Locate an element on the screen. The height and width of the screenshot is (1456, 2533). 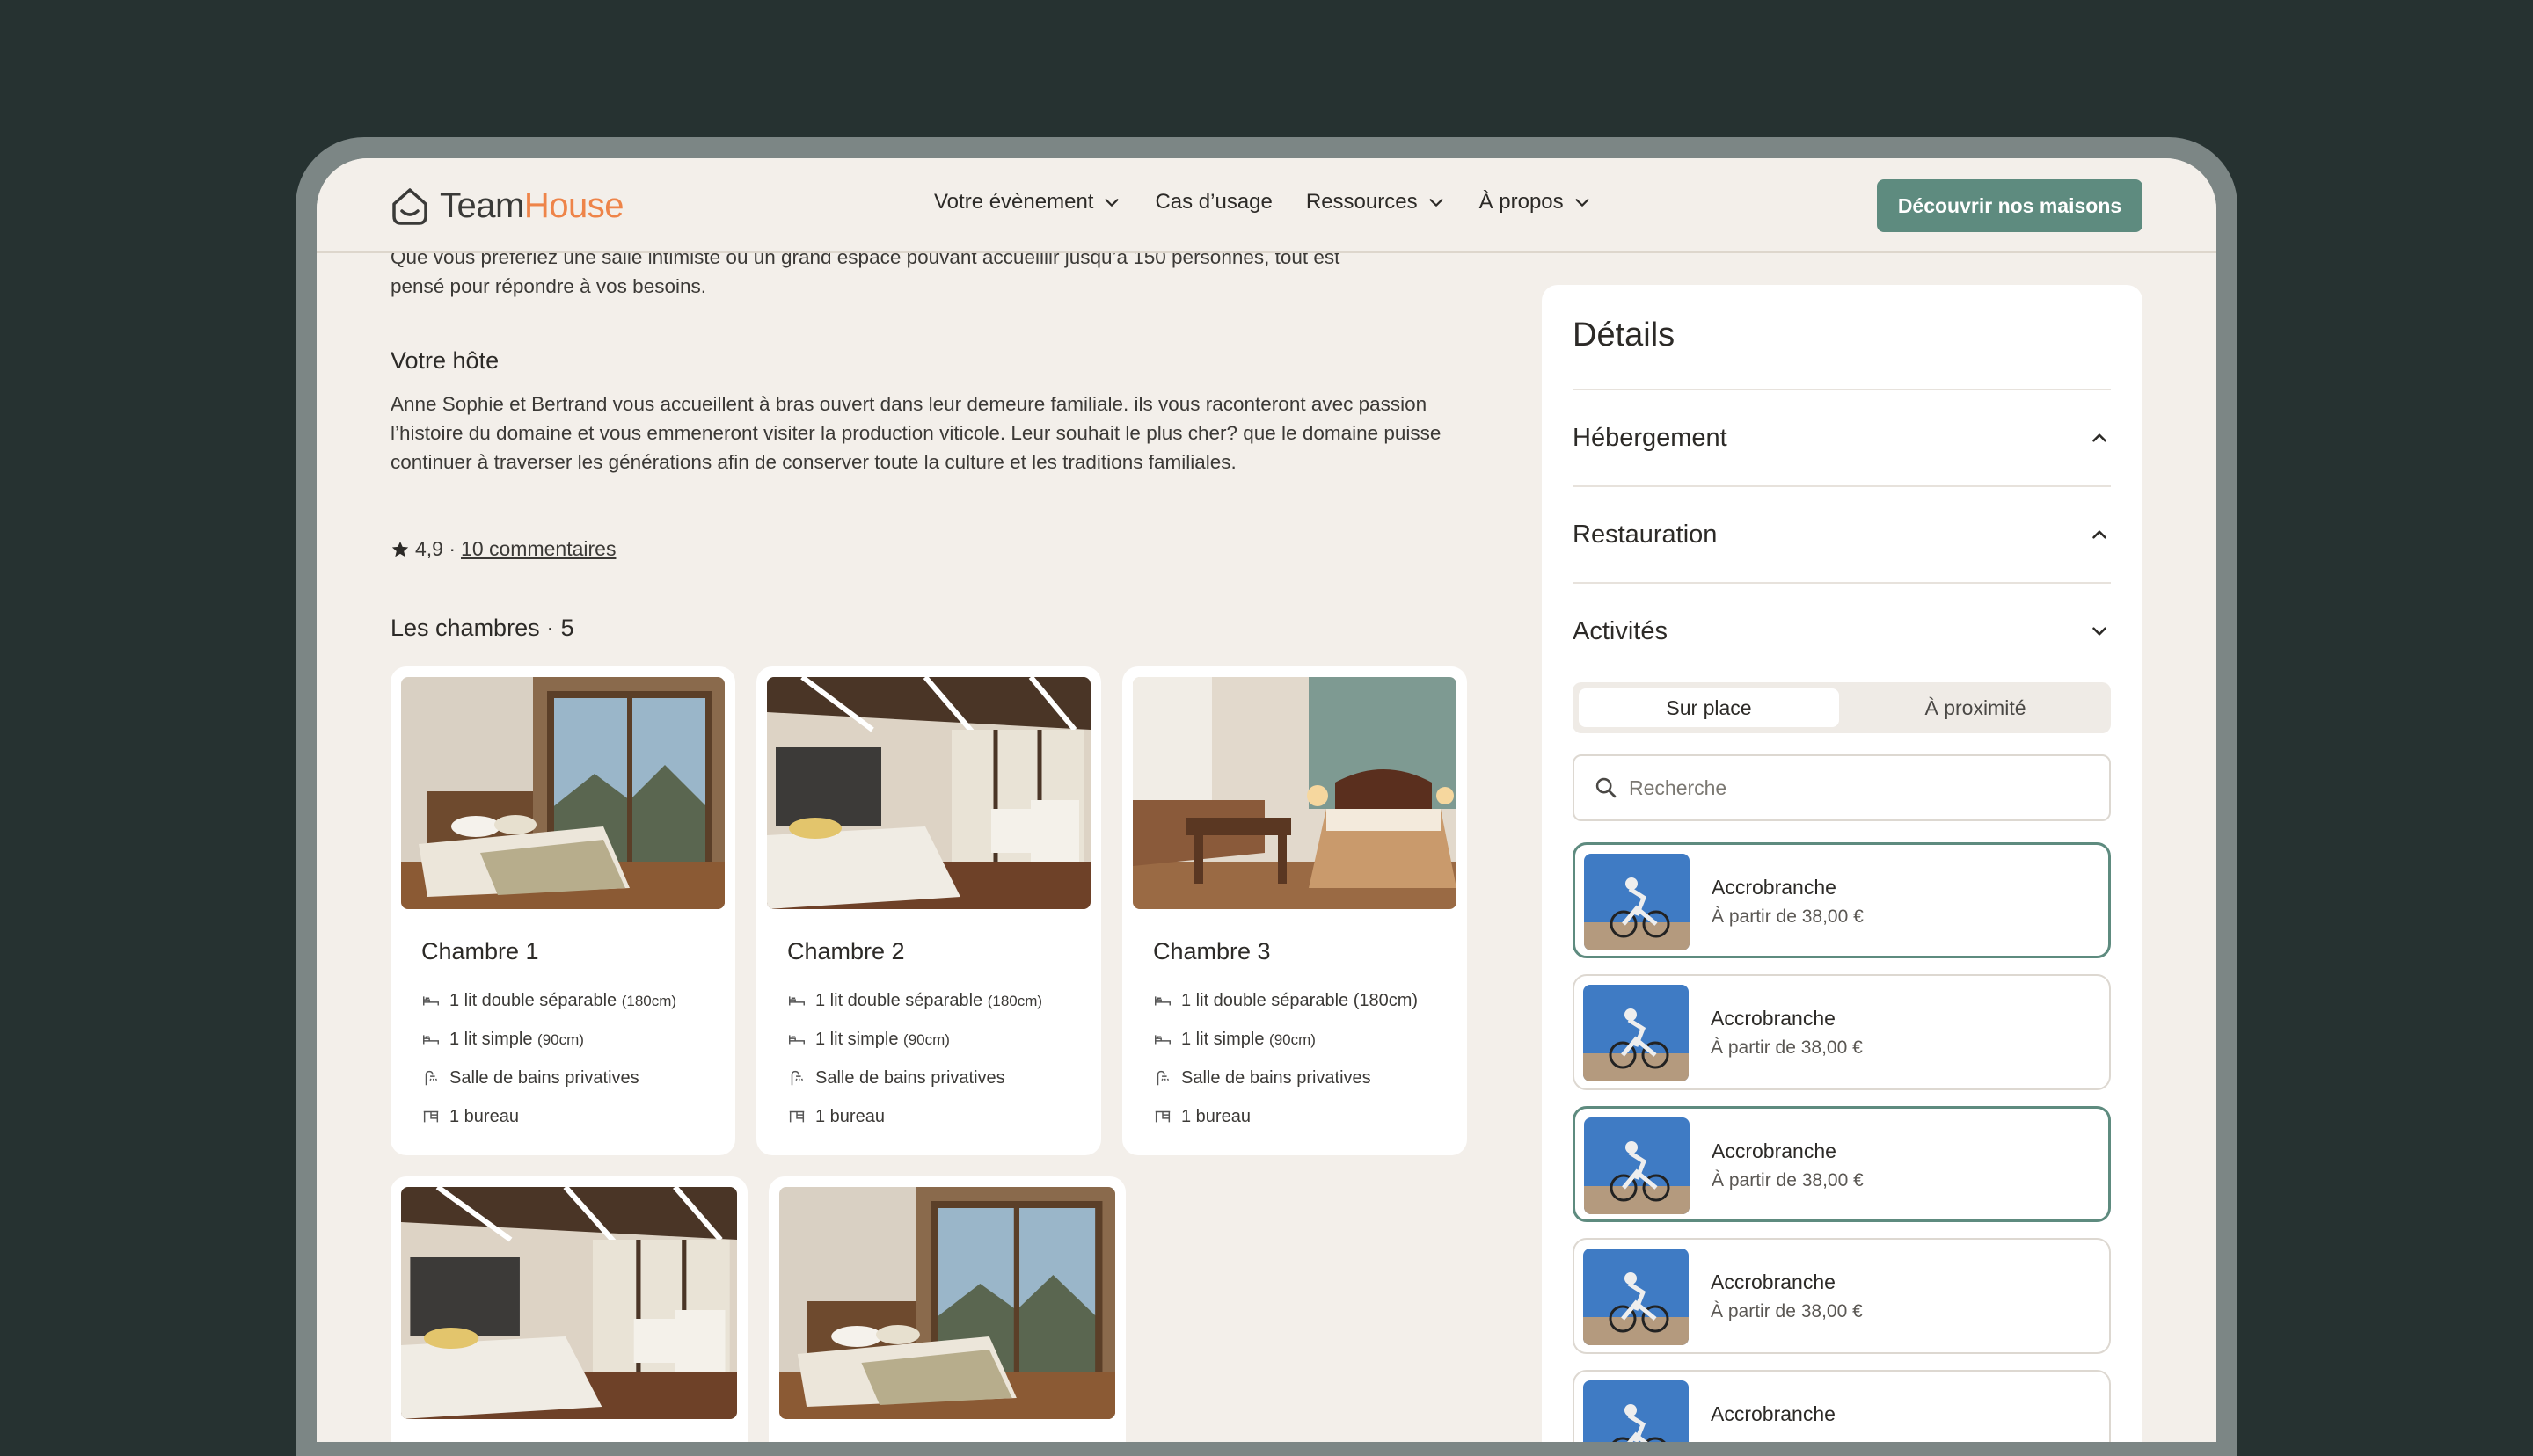
feature-label: 1 lit double séparable is located at coordinates (533, 1000).